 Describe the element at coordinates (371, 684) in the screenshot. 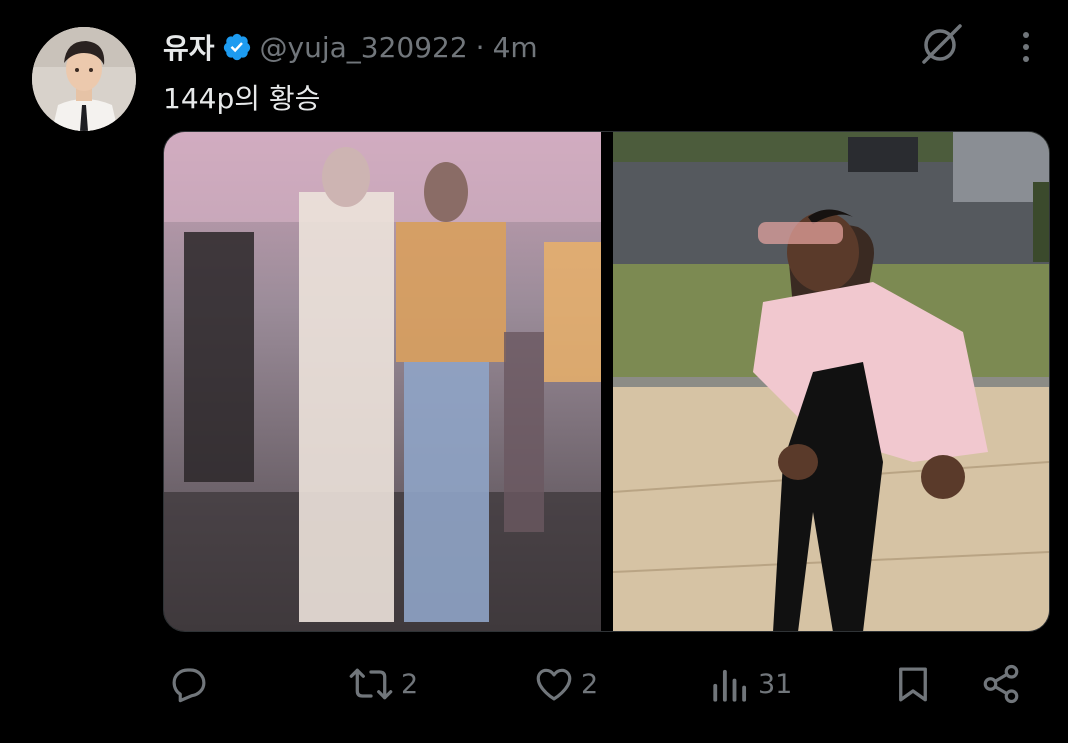

I see `retweet-icon` at that location.